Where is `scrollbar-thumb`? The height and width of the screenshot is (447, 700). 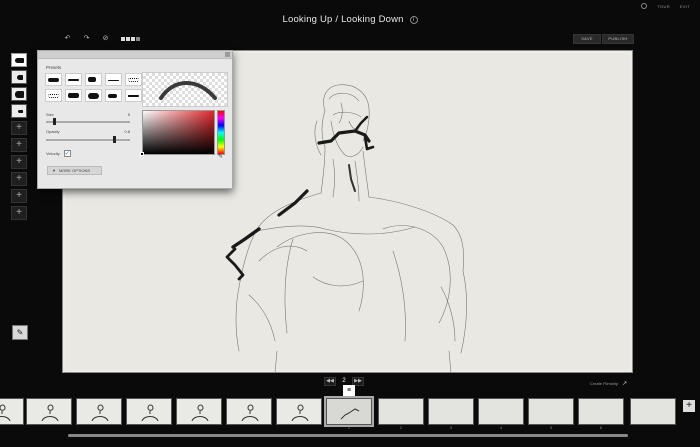 scrollbar-thumb is located at coordinates (348, 435).